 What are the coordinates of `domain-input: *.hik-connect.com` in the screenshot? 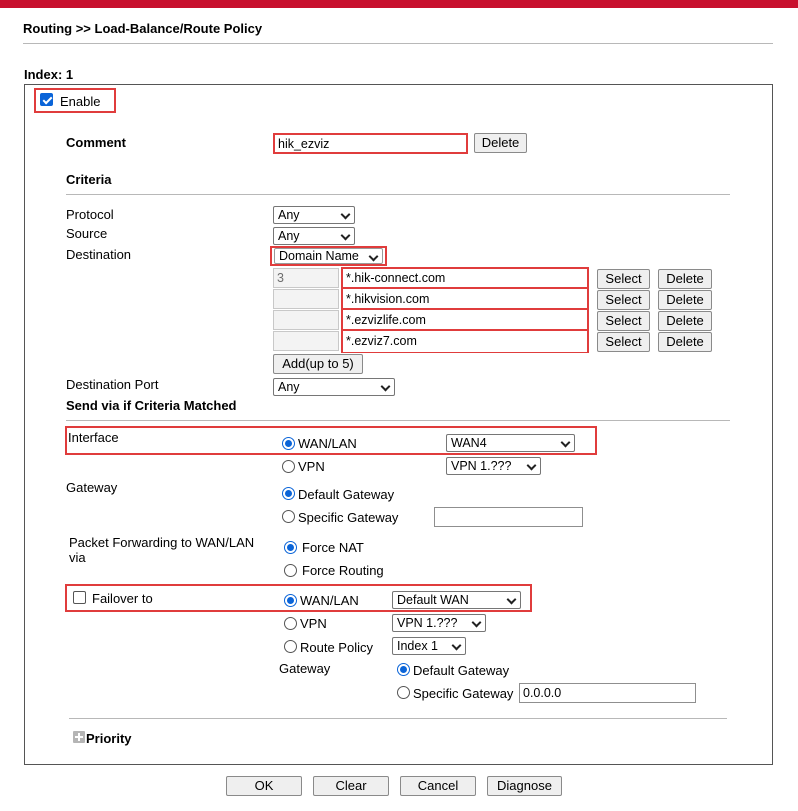 It's located at (465, 279).